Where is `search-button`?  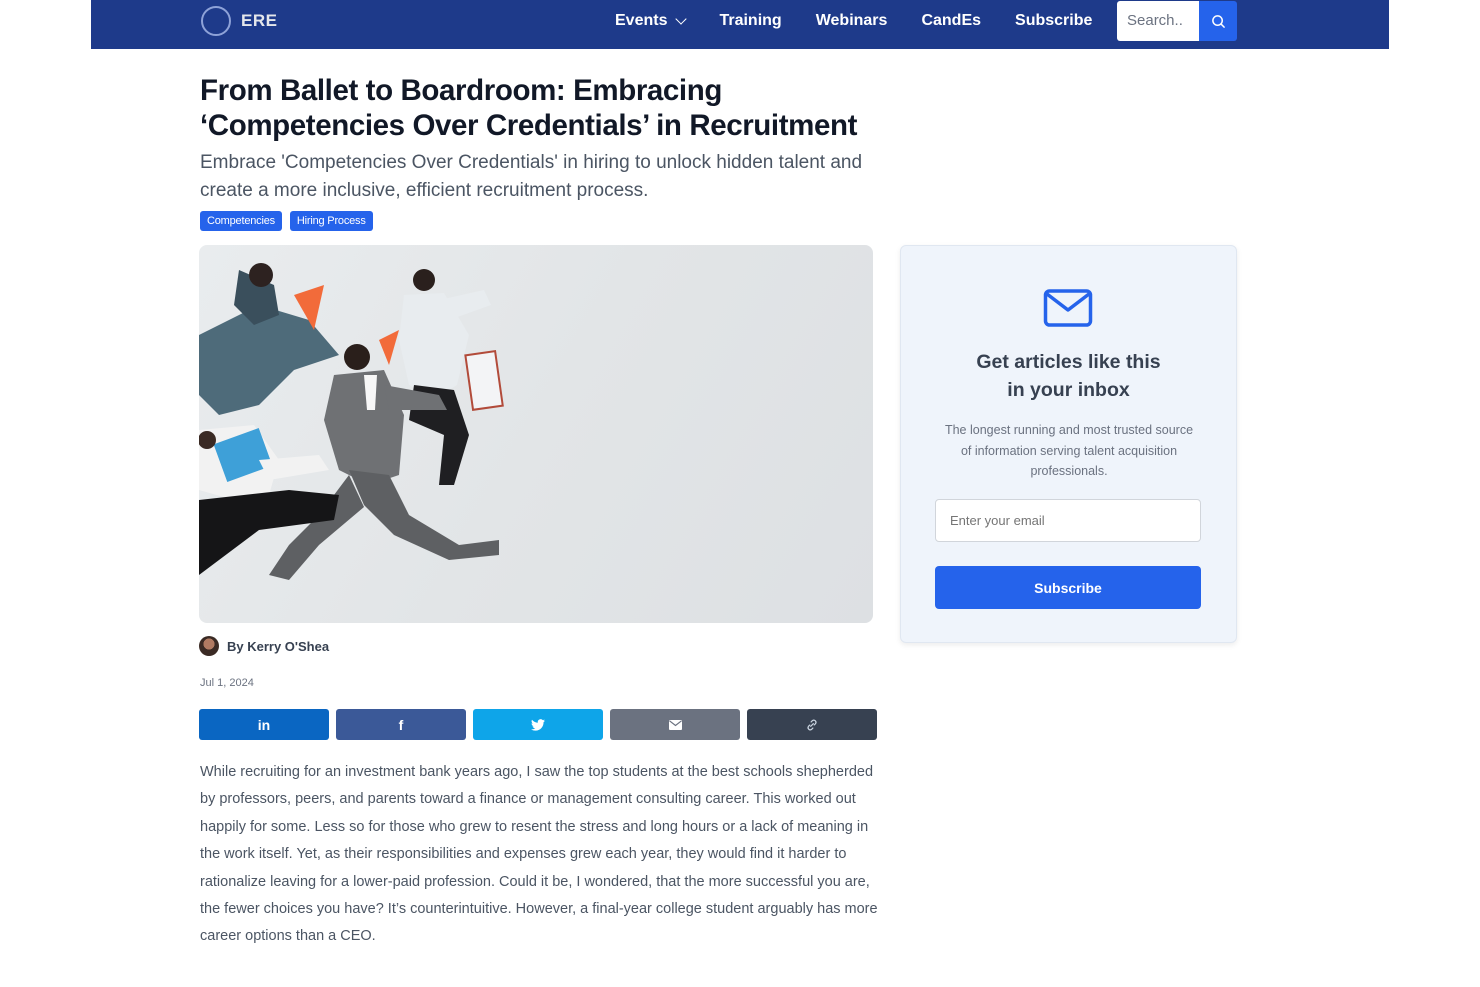 search-button is located at coordinates (1218, 21).